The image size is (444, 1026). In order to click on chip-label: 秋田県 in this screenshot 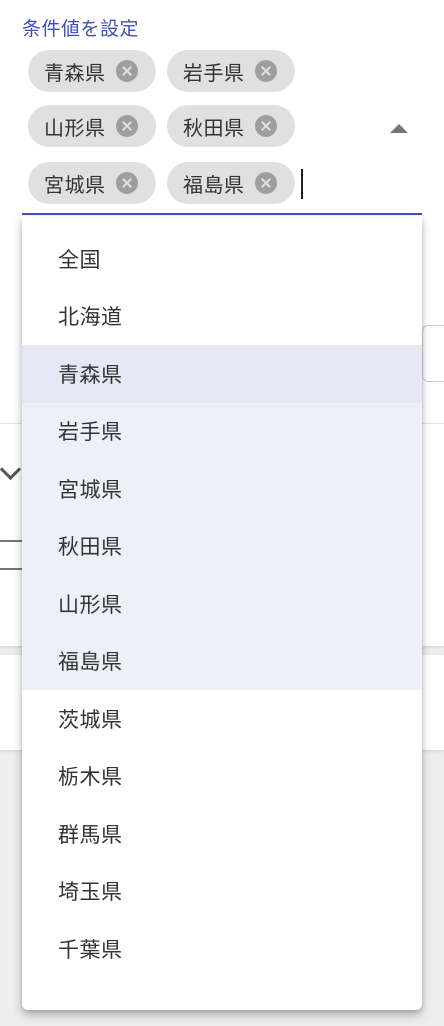, I will do `click(214, 127)`.